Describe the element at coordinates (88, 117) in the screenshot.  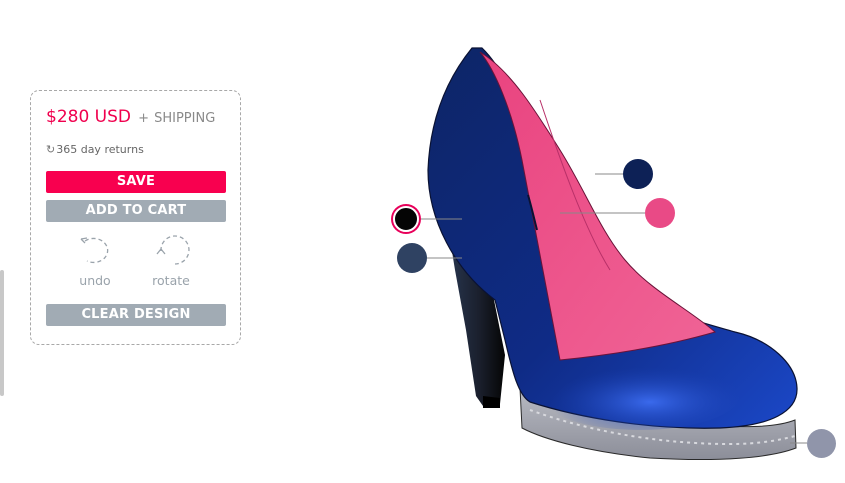
I see `price-amount: $280 USD` at that location.